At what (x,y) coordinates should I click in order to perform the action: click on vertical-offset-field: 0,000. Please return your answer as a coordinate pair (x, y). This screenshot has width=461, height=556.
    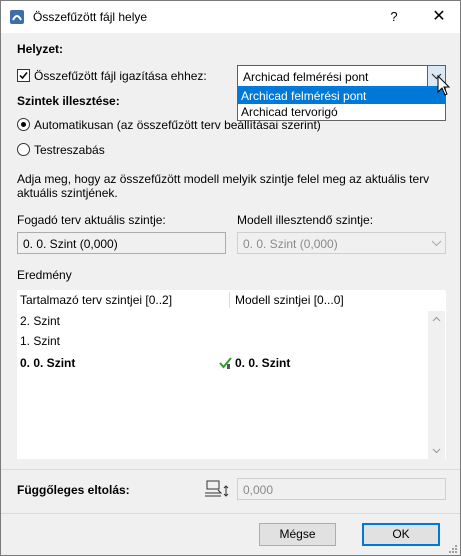
    Looking at the image, I should click on (341, 489).